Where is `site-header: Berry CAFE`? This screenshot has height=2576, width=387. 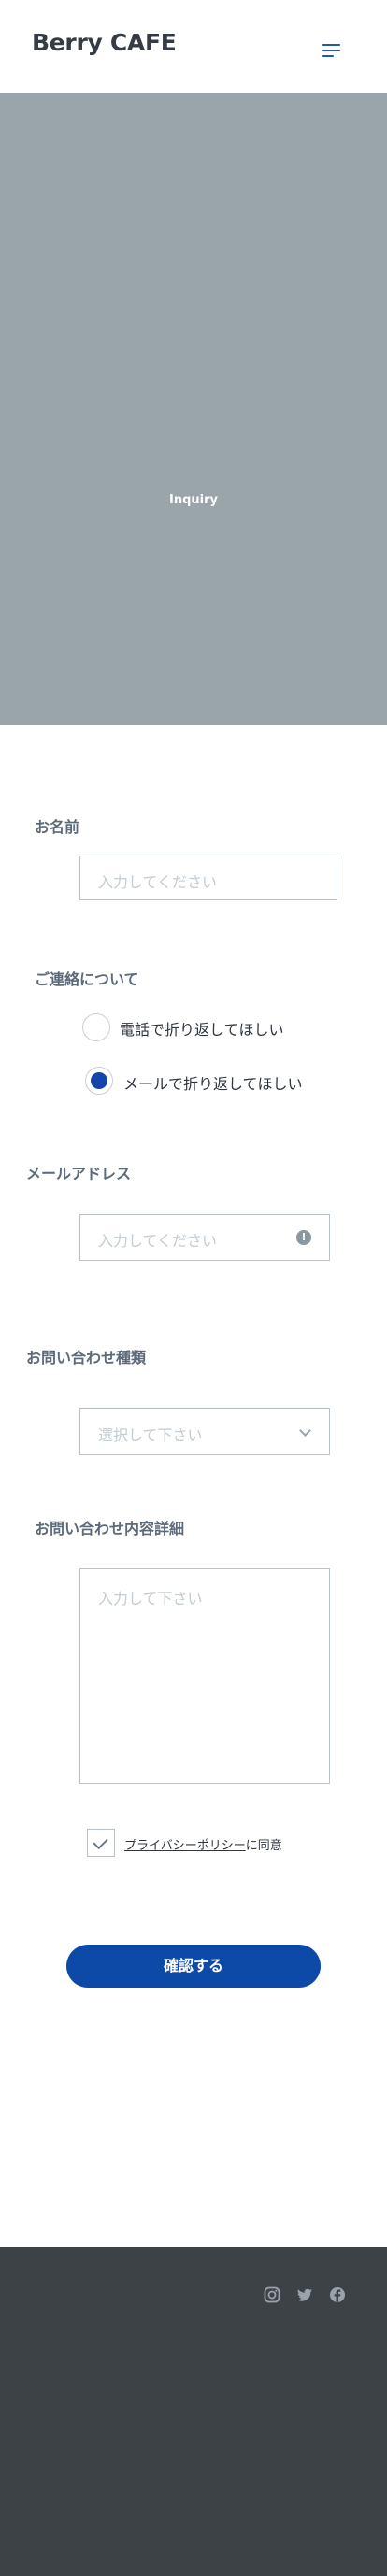 site-header: Berry CAFE is located at coordinates (193, 46).